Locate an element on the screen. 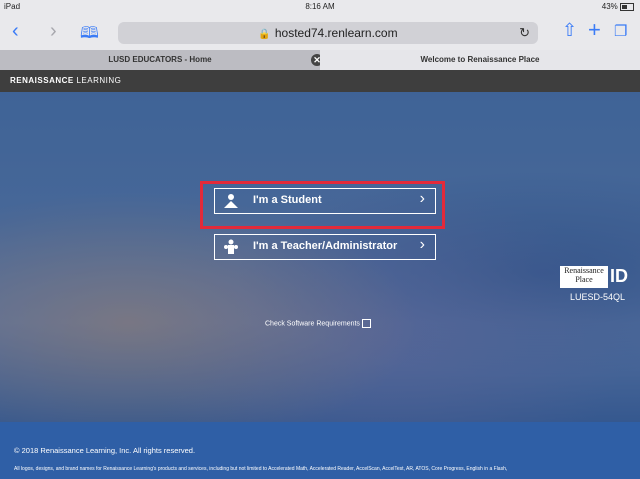 The width and height of the screenshot is (640, 479). bookmarks-icon: 🕮 is located at coordinates (89, 35).